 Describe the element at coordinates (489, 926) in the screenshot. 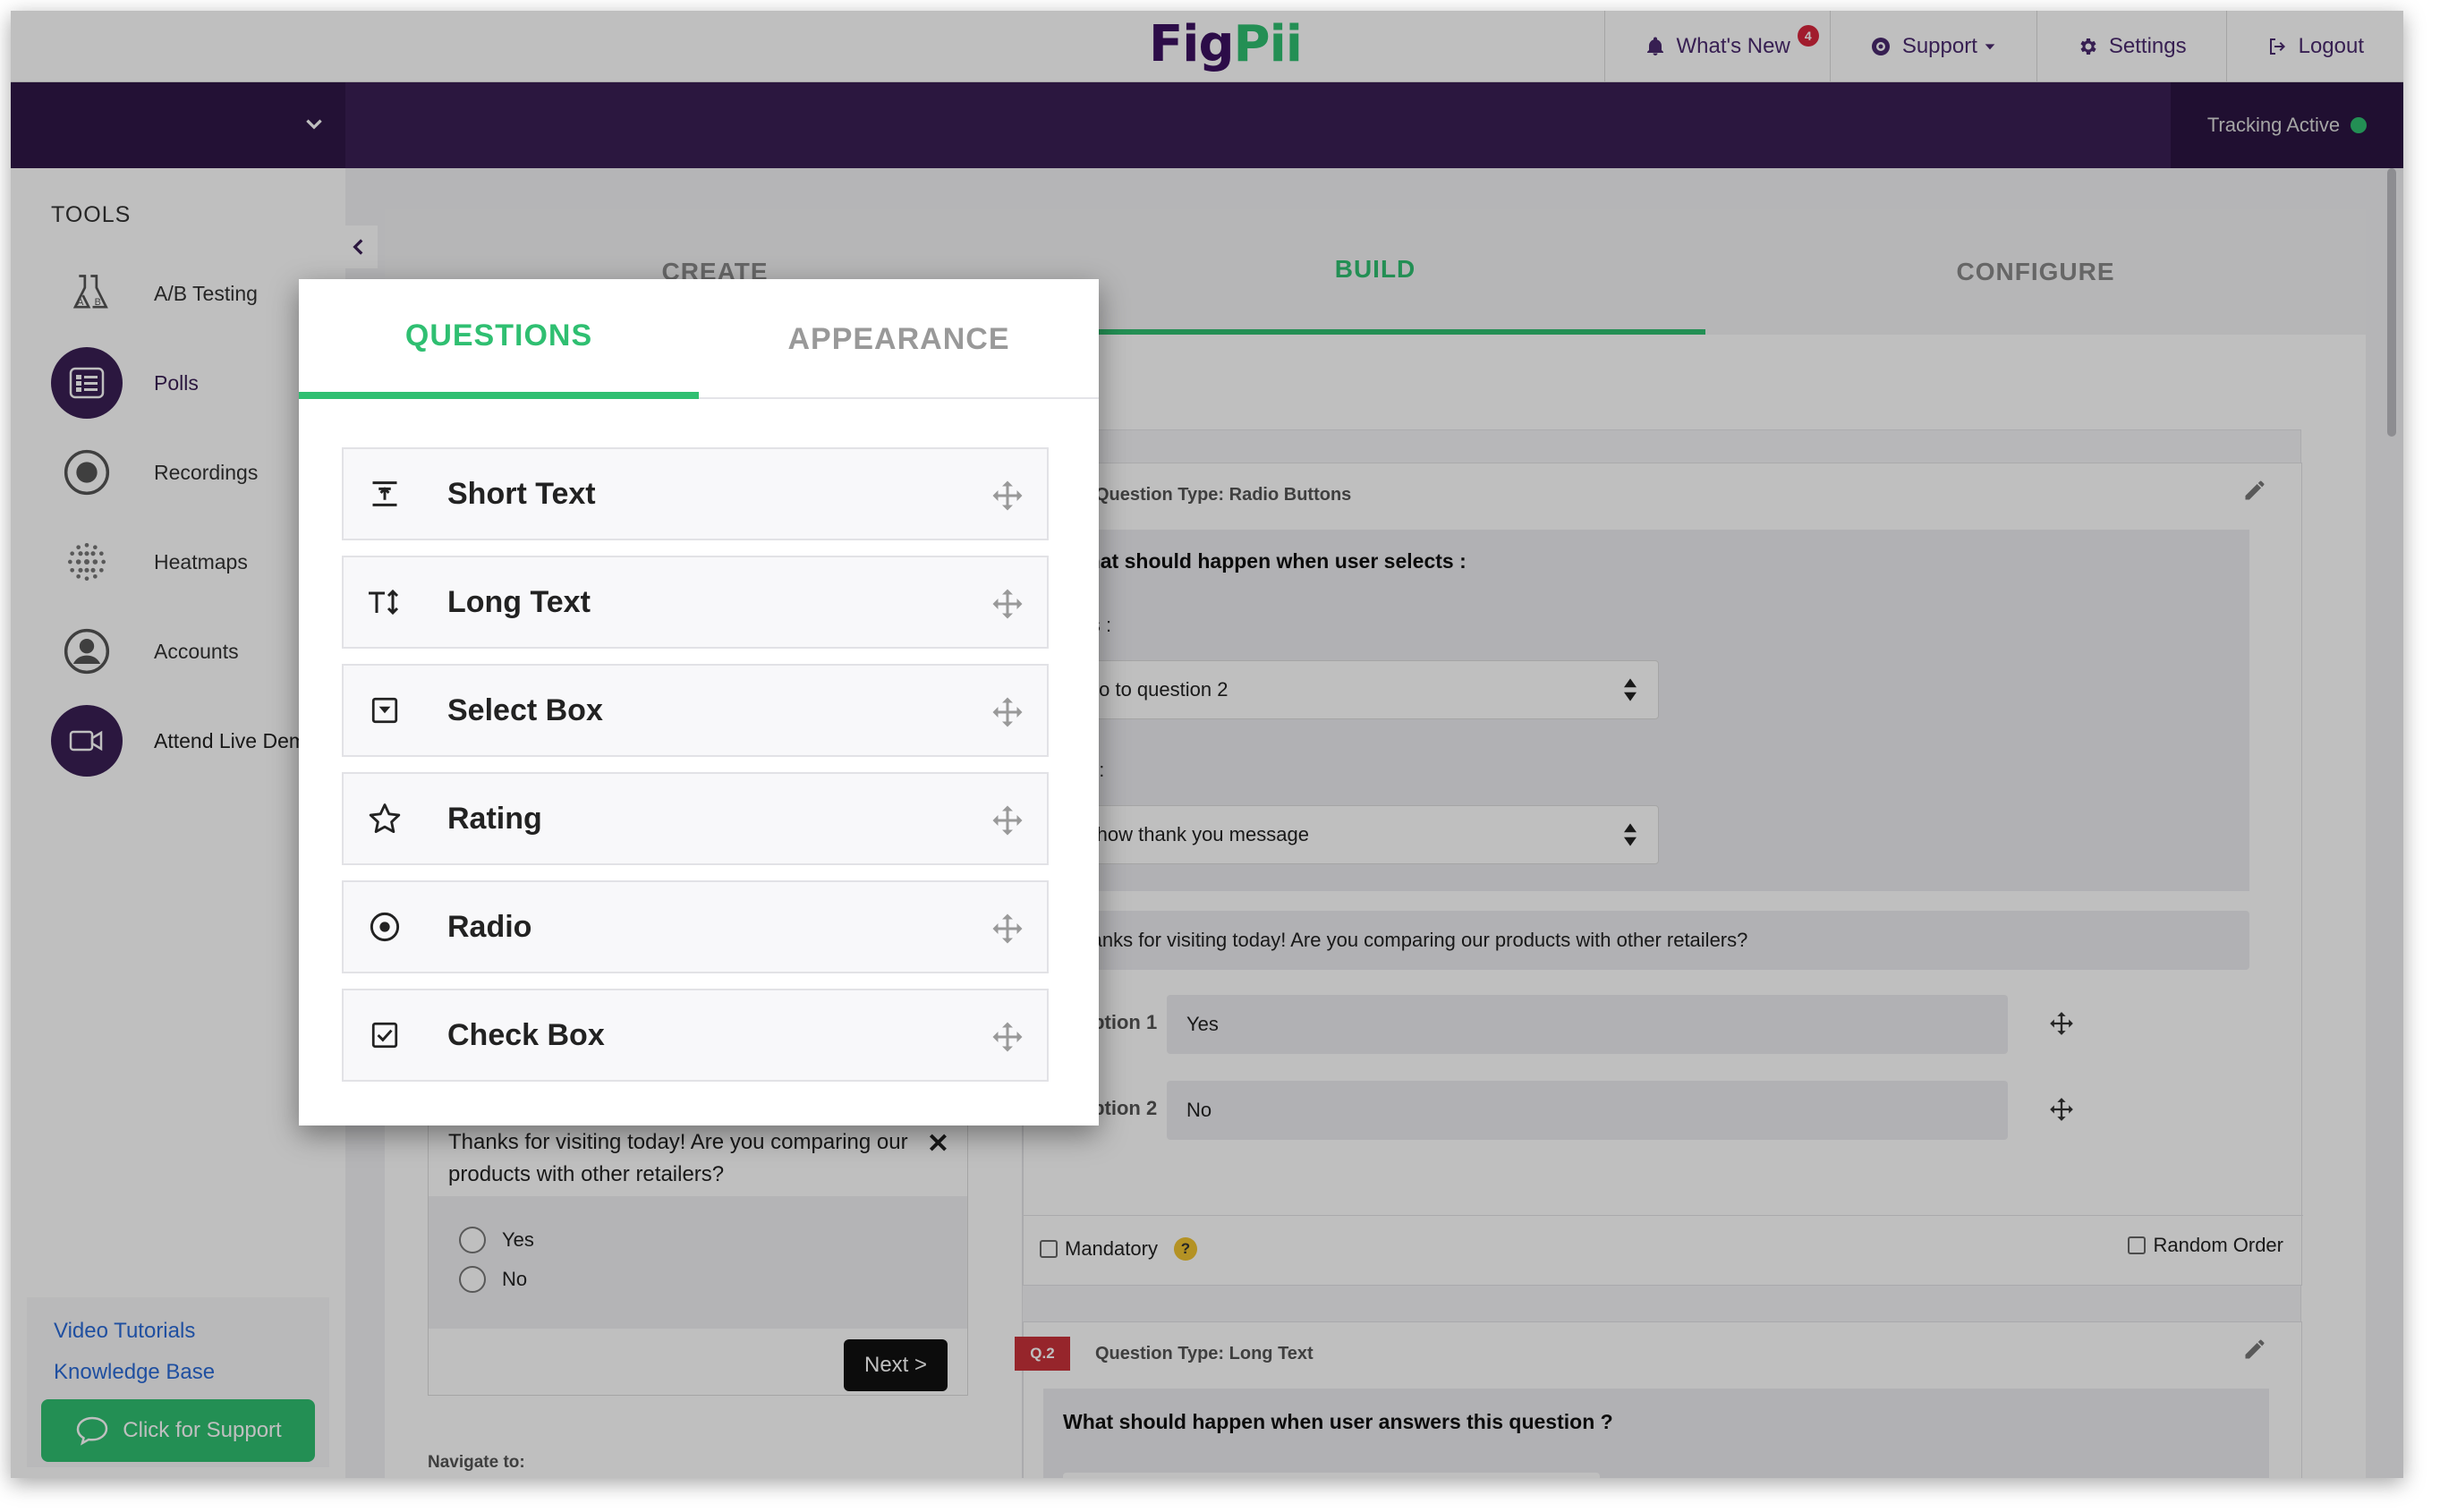

I see `question-type-label: Radio` at that location.